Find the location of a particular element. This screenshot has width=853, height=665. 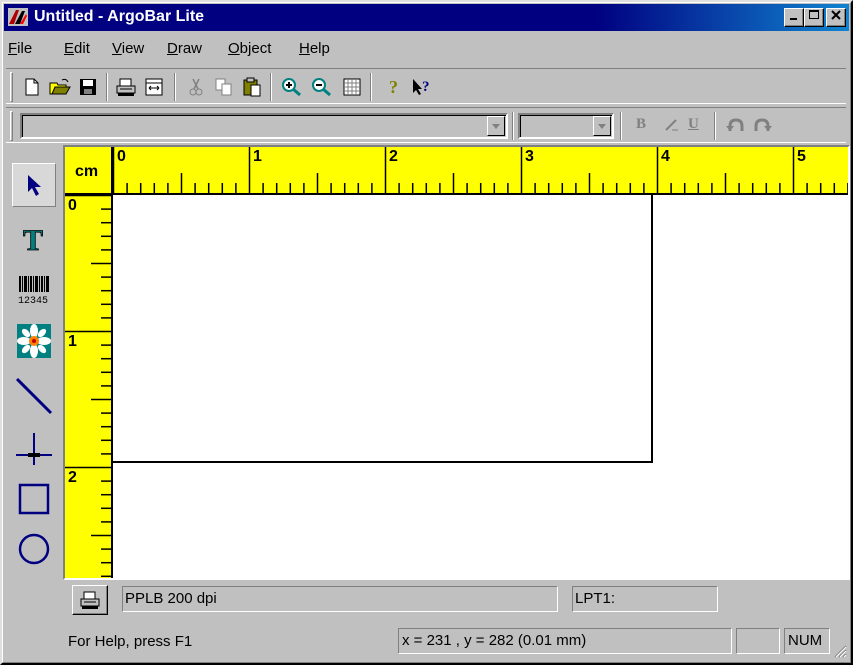

line-tool is located at coordinates (34, 395).